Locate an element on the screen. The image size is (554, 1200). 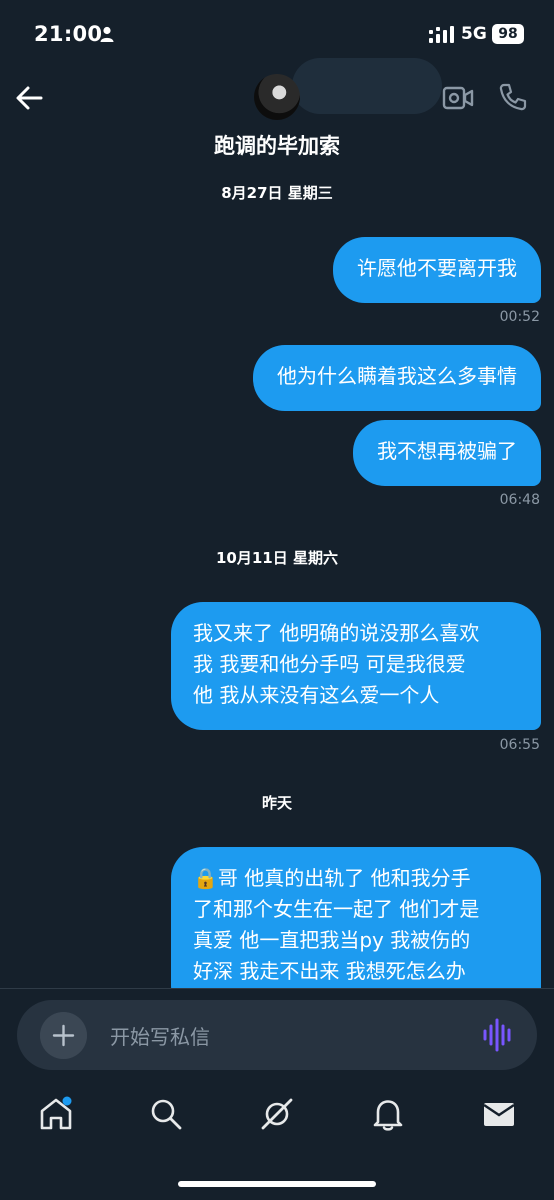
bell-icon is located at coordinates (388, 1114).